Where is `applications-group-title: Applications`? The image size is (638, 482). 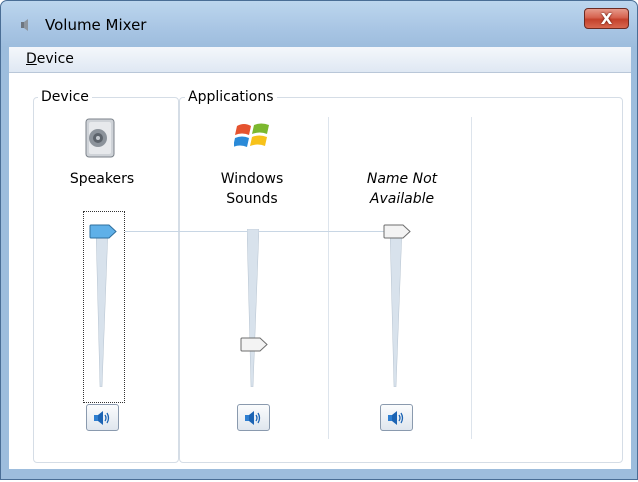
applications-group-title: Applications is located at coordinates (231, 97).